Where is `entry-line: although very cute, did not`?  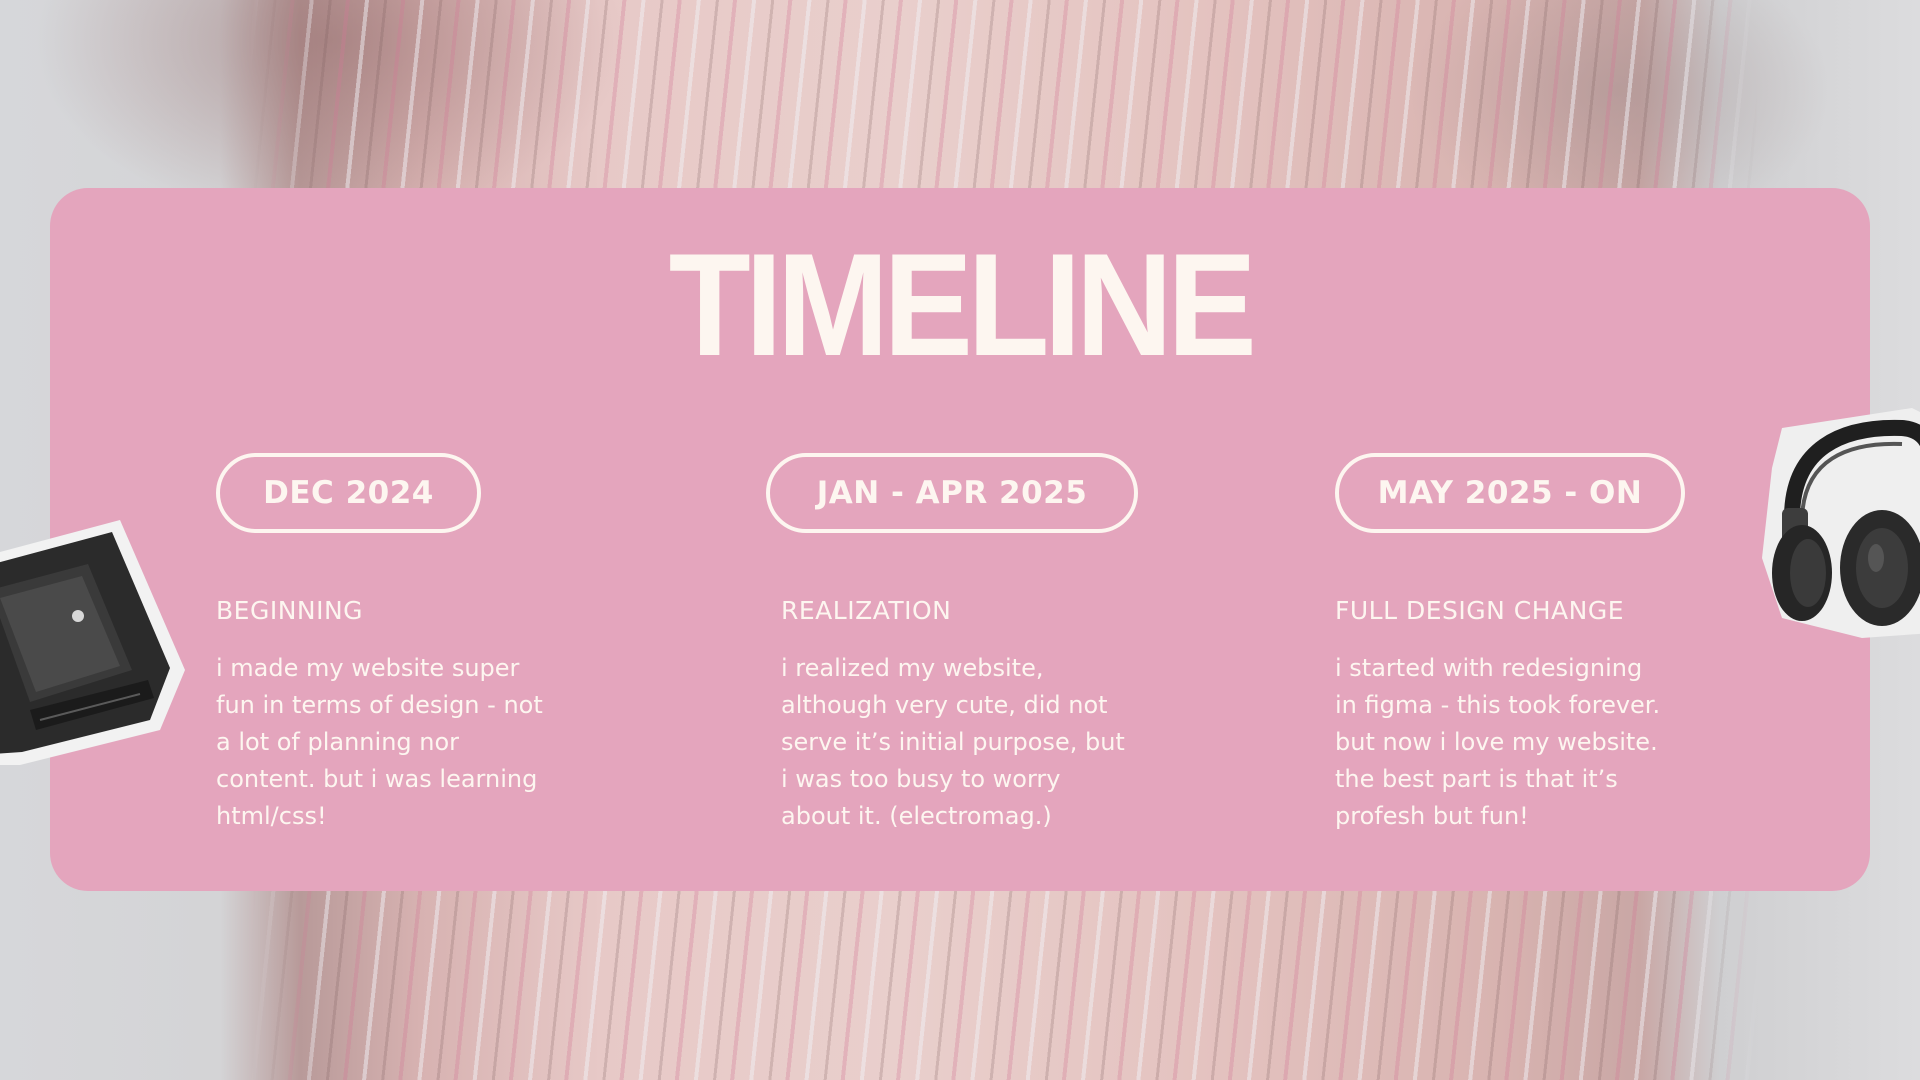 entry-line: although very cute, did not is located at coordinates (944, 705).